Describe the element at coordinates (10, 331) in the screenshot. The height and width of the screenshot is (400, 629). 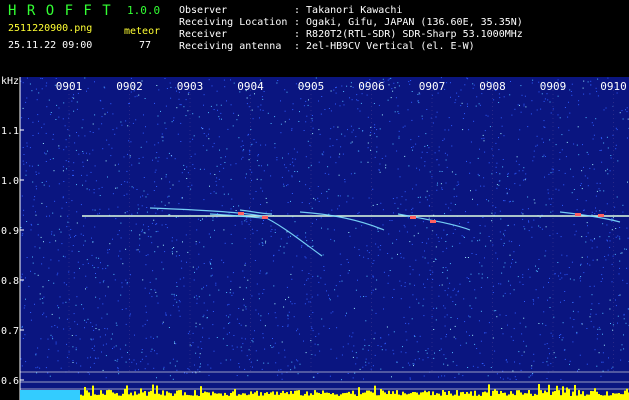
I see `freq-label: 0.7` at that location.